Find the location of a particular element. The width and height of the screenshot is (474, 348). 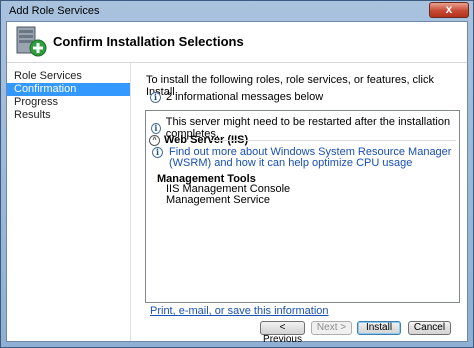

next-button: Next > is located at coordinates (331, 328).